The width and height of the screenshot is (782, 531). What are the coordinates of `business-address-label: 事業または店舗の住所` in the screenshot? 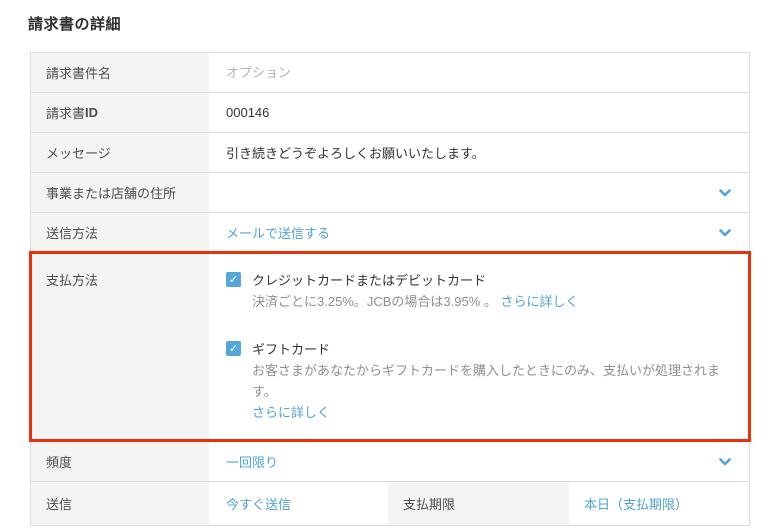 It's located at (120, 192).